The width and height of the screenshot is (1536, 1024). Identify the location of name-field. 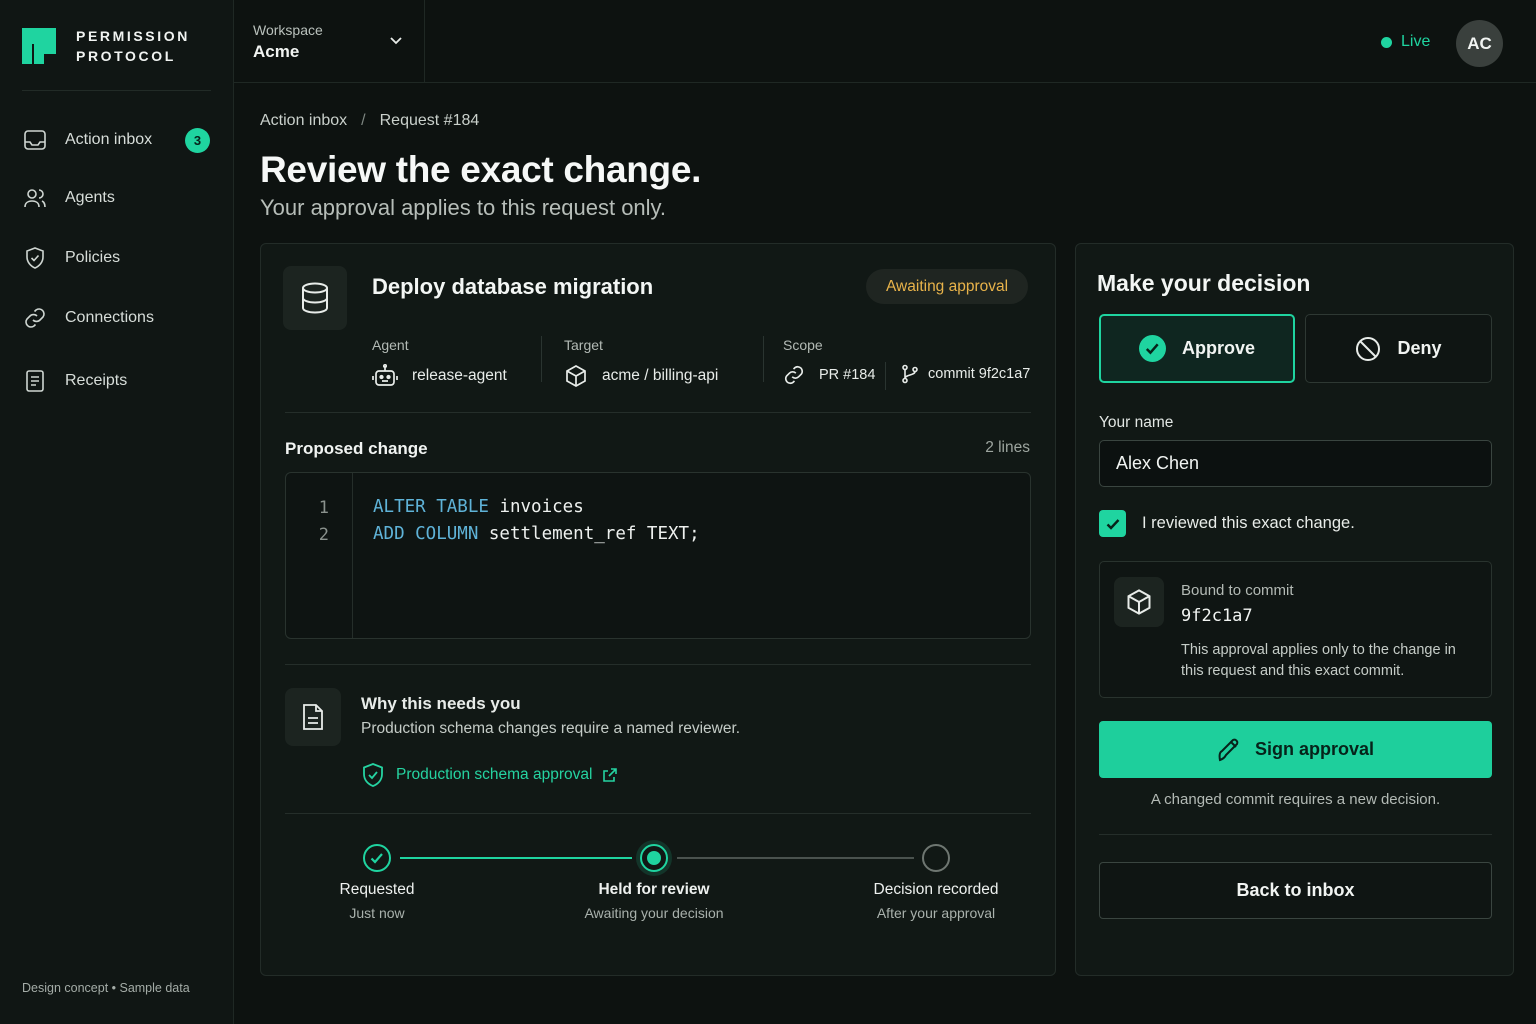
(1295, 463).